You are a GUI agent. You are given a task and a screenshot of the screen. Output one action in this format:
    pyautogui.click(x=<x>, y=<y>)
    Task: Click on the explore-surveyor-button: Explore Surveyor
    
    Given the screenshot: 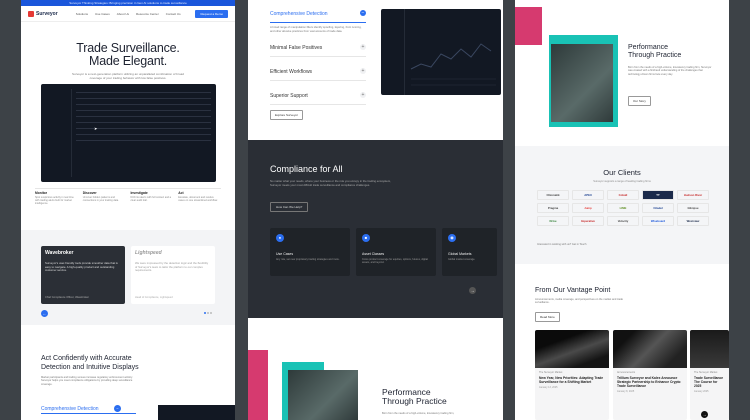 What is the action you would take?
    pyautogui.click(x=287, y=115)
    